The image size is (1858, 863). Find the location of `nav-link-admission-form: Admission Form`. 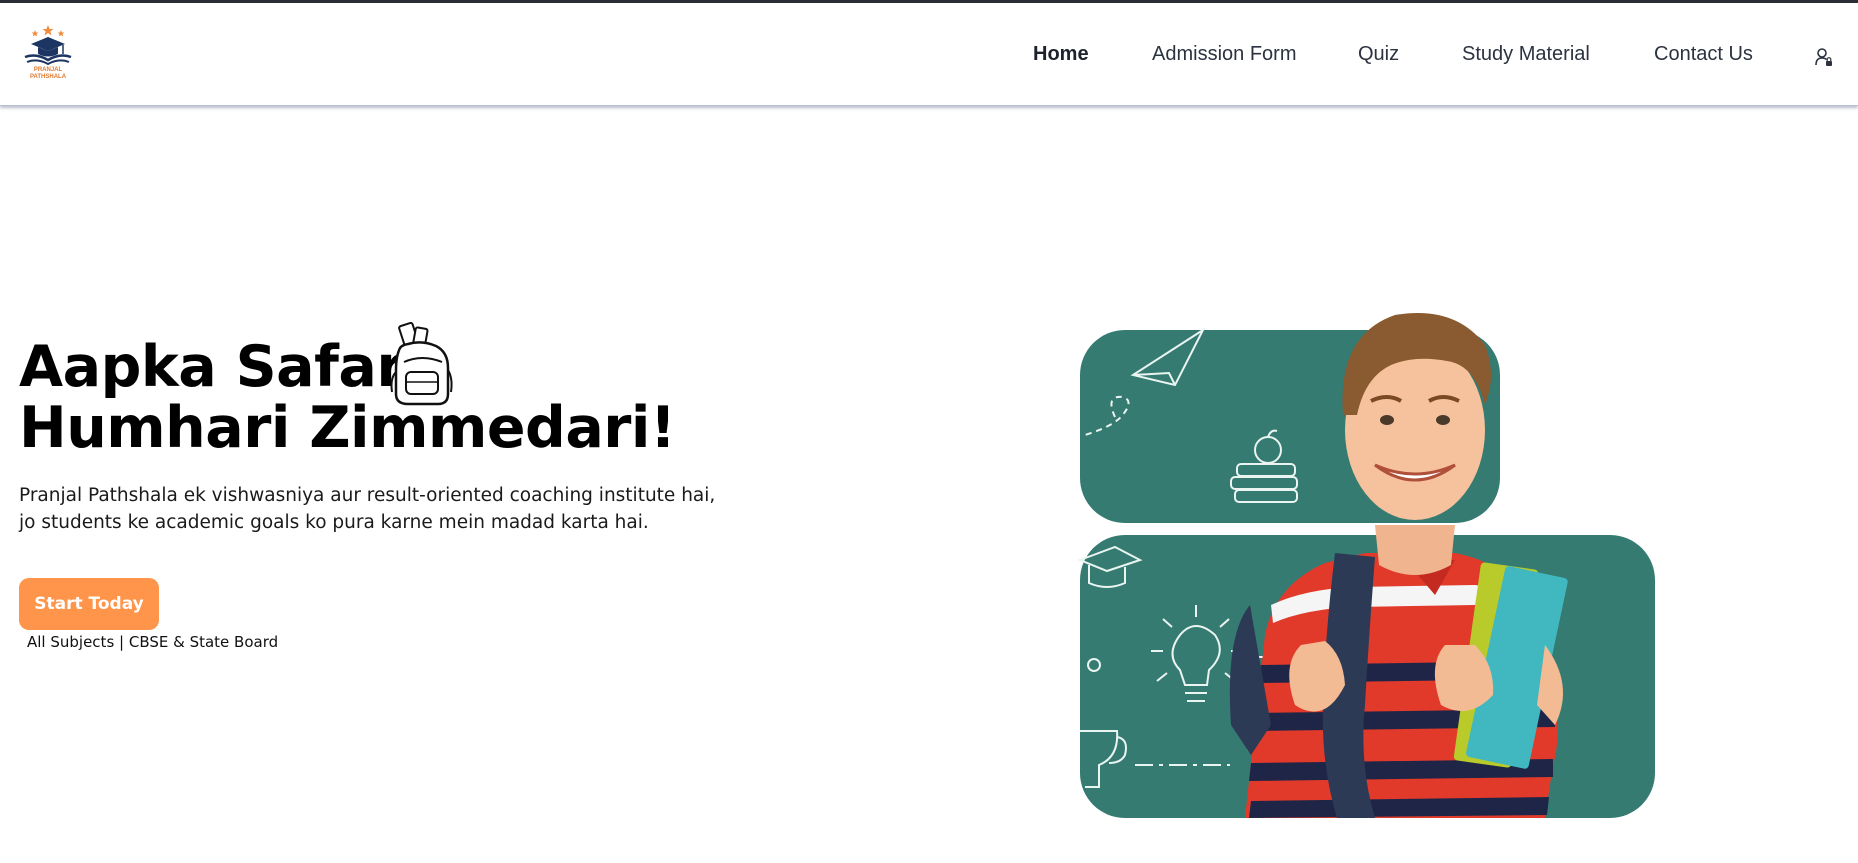

nav-link-admission-form: Admission Form is located at coordinates (1224, 54).